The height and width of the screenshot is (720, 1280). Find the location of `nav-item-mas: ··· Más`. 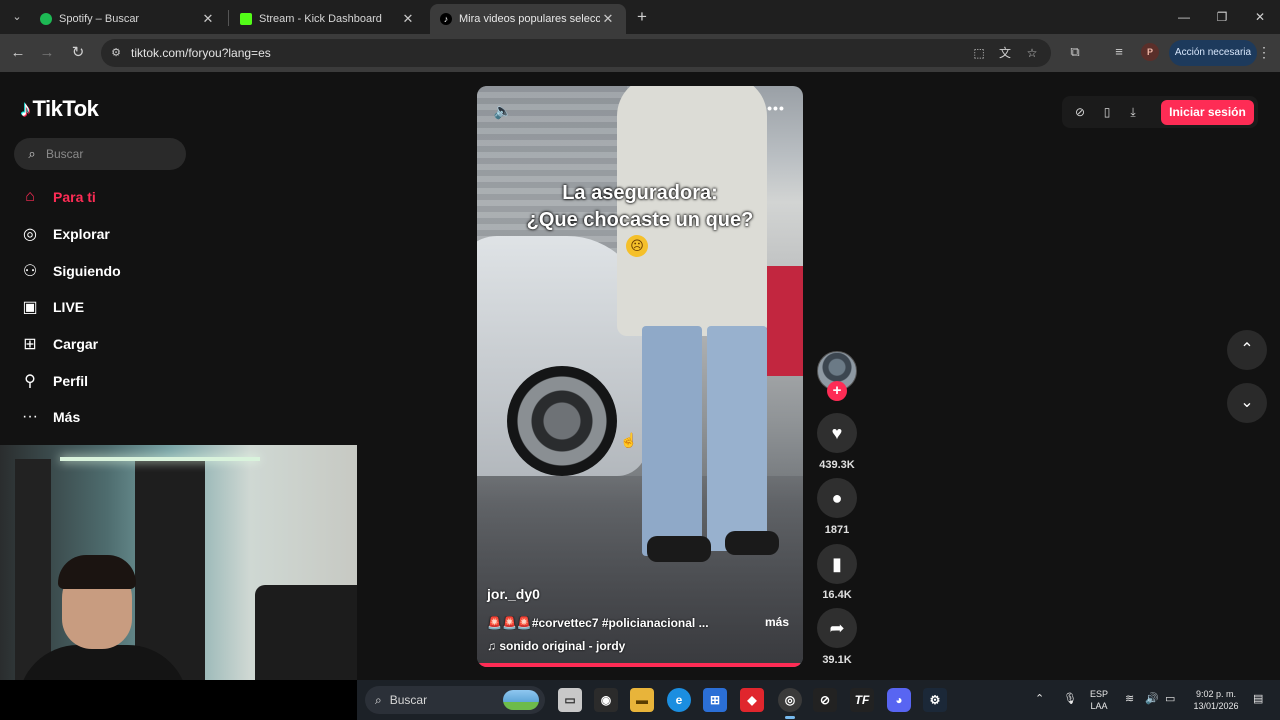

nav-item-mas: ··· Más is located at coordinates (50, 417).